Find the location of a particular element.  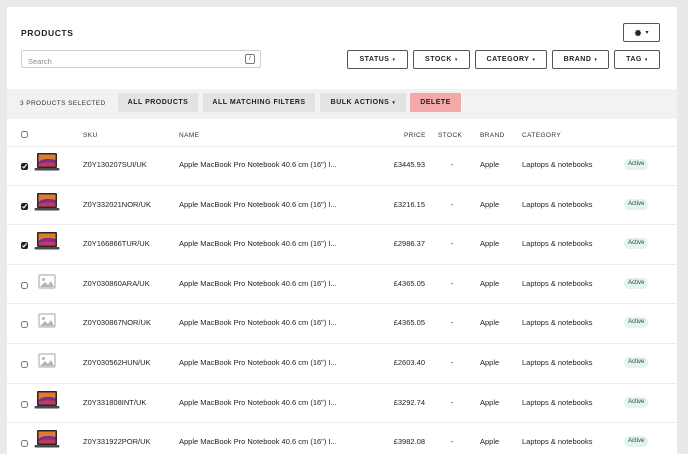

search-box: / is located at coordinates (141, 60).